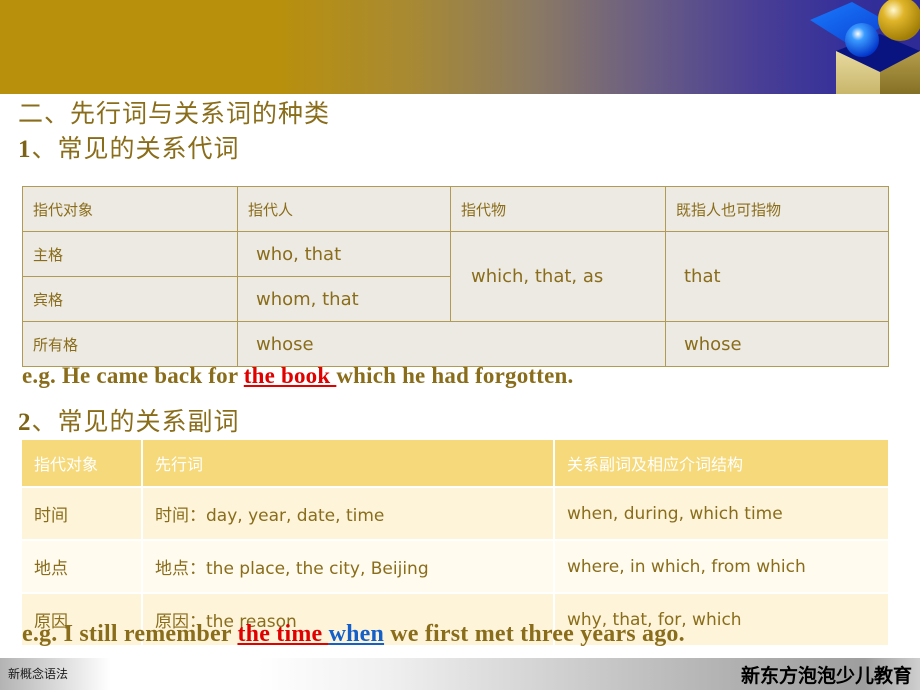  What do you see at coordinates (344, 299) in the screenshot?
I see `cell-person-objective: whom, that` at bounding box center [344, 299].